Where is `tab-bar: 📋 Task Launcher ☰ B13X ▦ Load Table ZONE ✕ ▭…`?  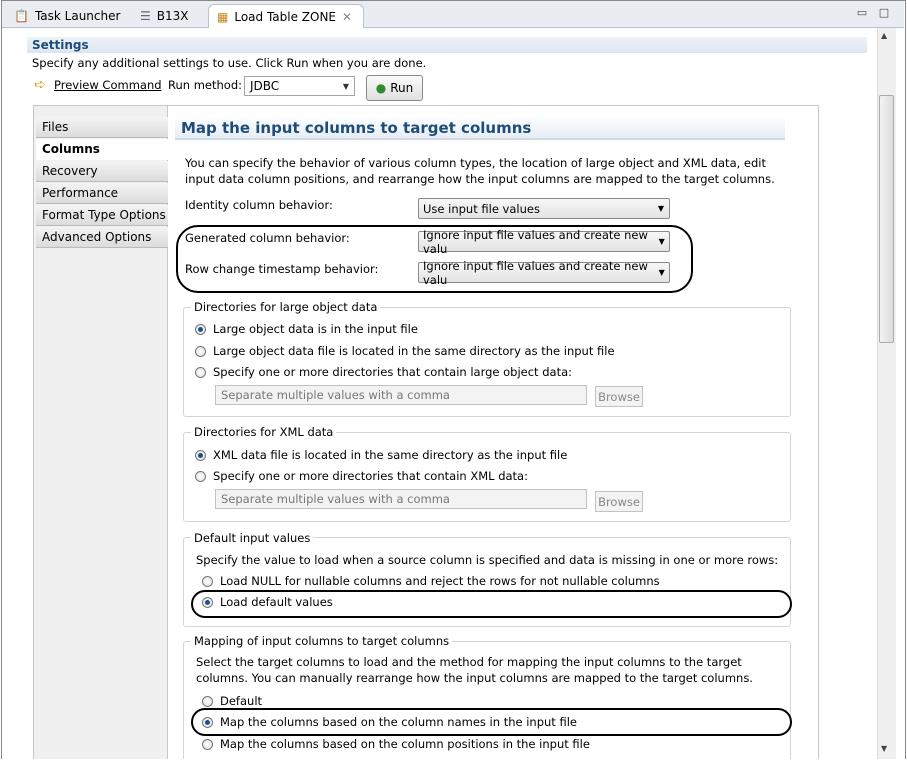
tab-bar: 📋 Task Launcher ☰ B13X ▦ Load Table ZONE ✕ ▭… is located at coordinates (453, 14).